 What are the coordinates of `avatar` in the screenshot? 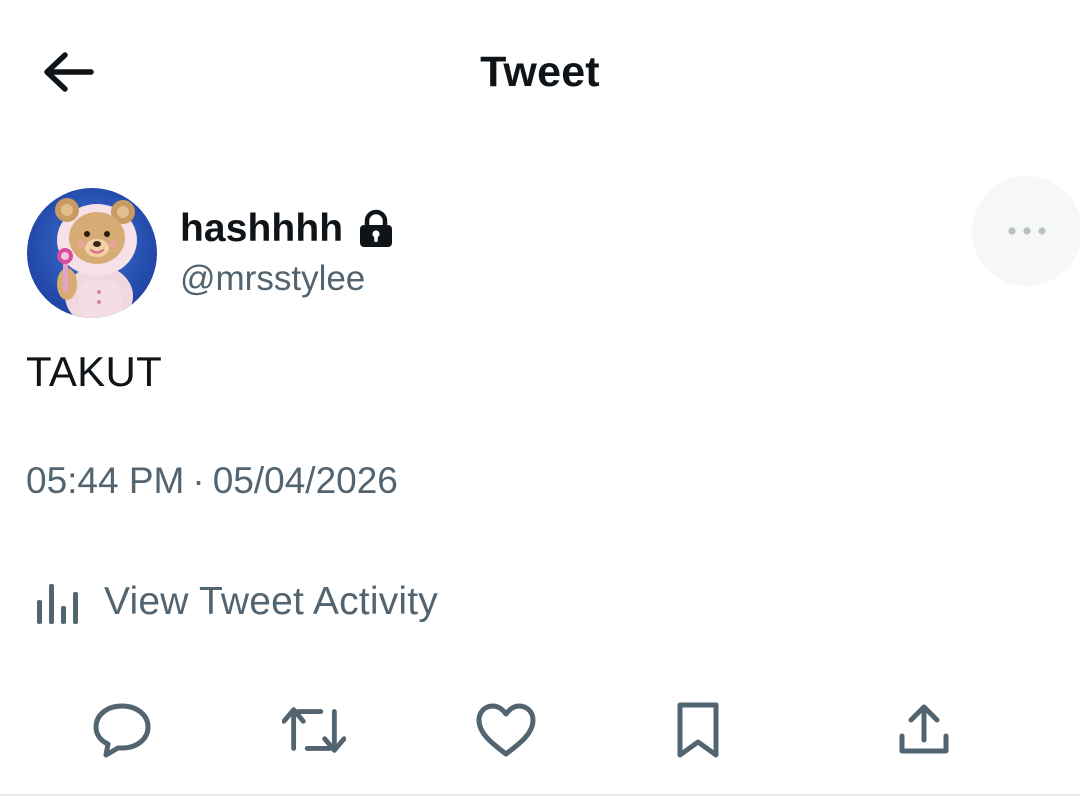 It's located at (92, 253).